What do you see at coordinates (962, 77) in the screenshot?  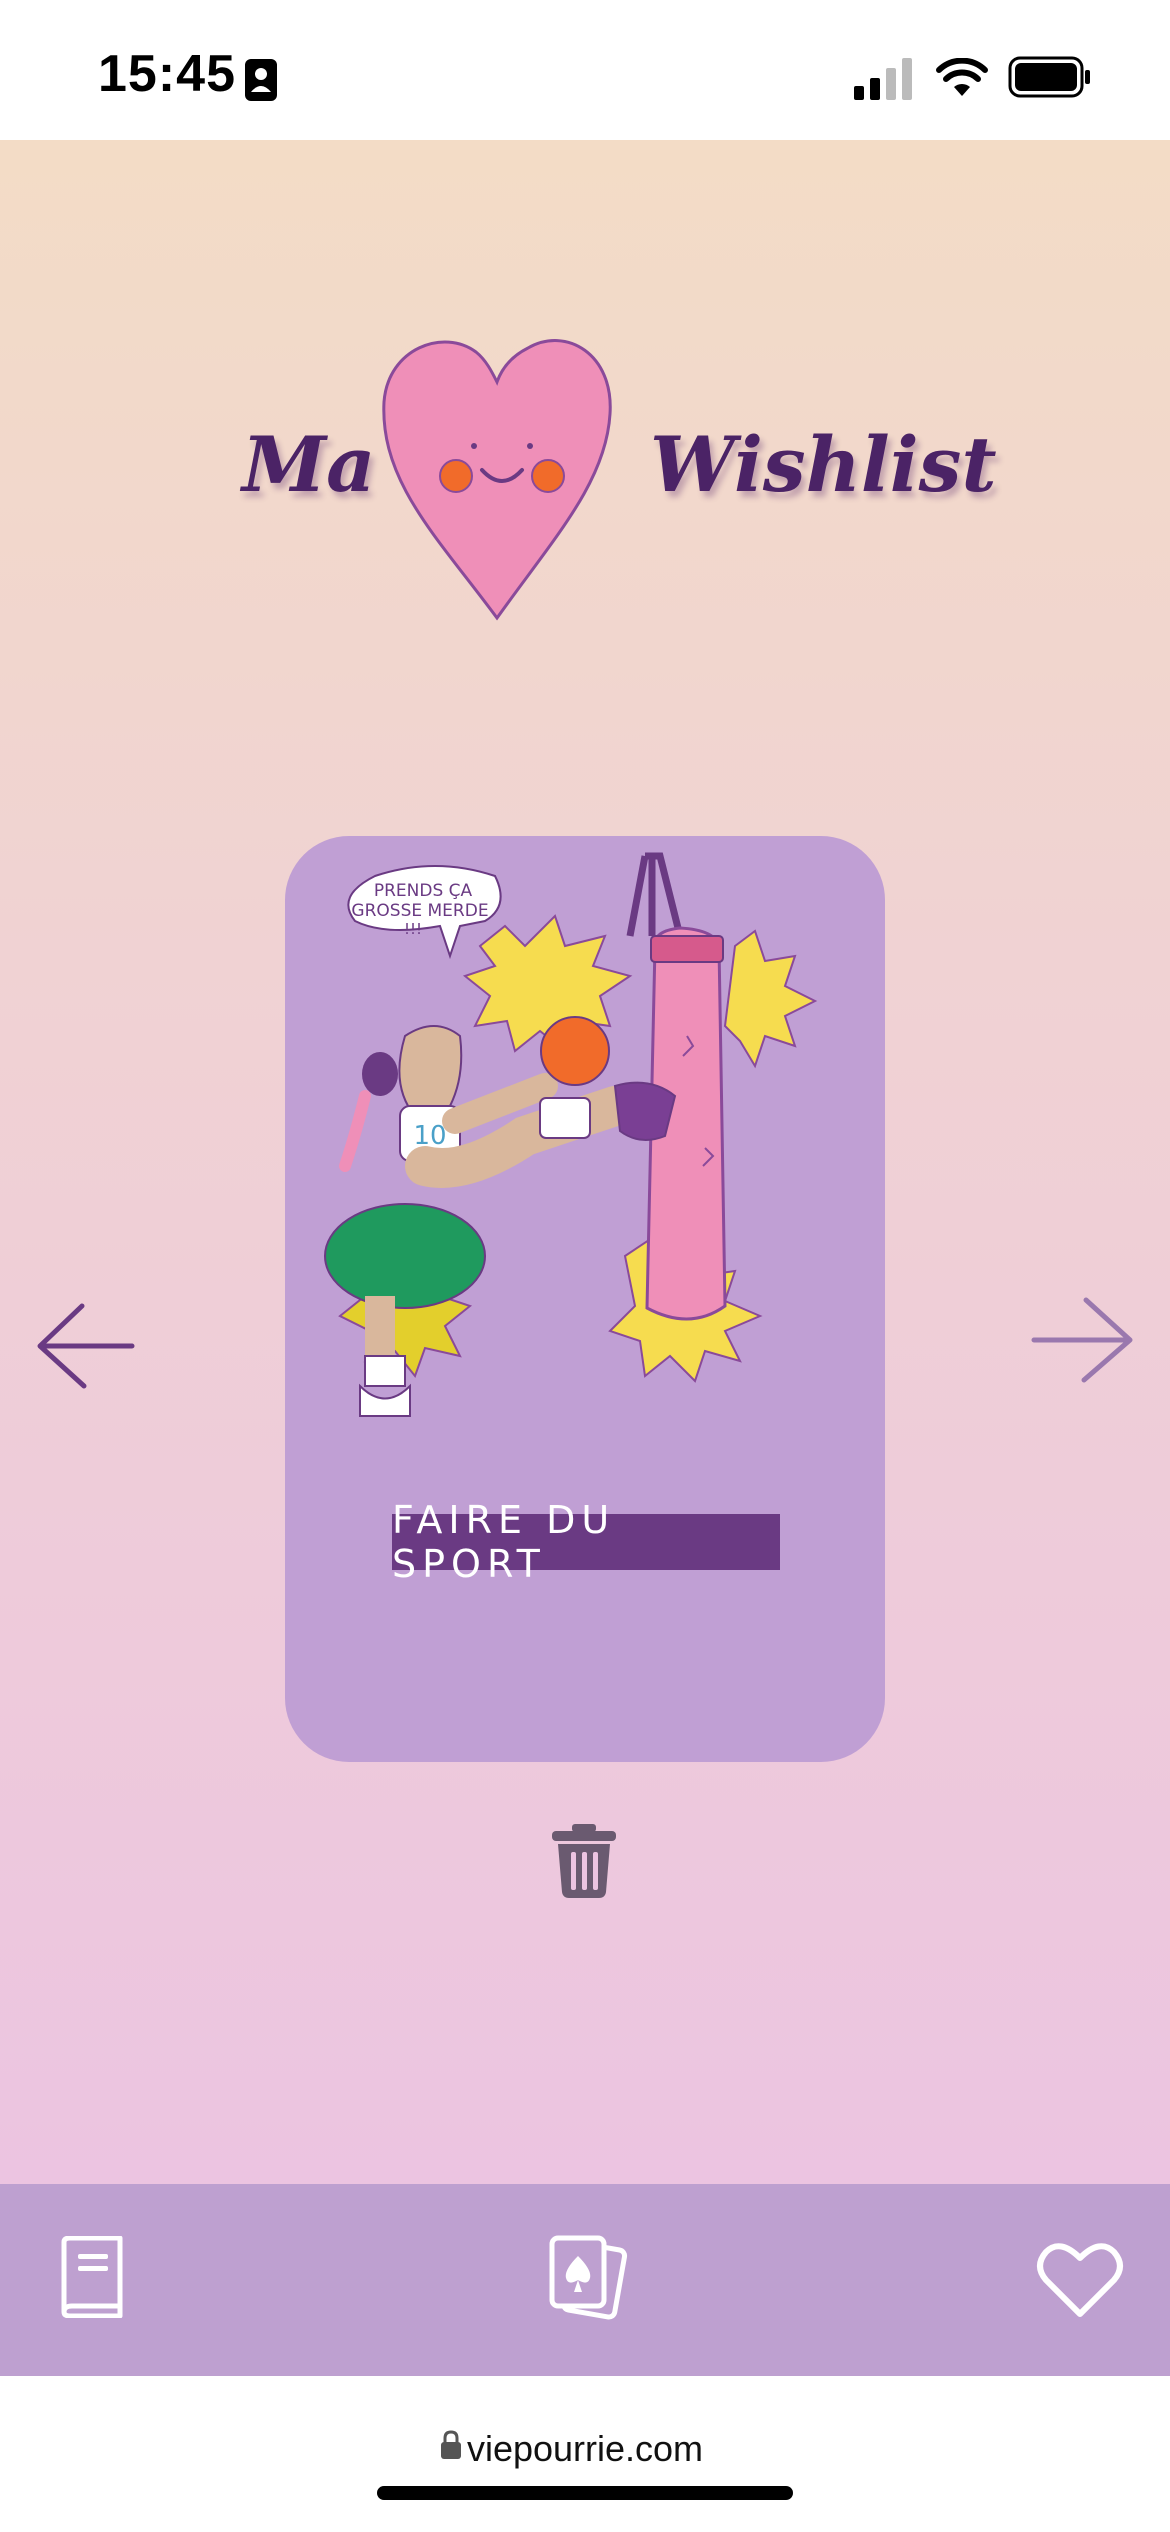 I see `wifi-icon` at bounding box center [962, 77].